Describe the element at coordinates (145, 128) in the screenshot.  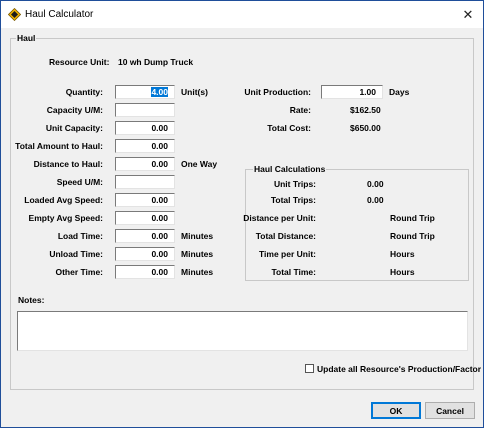
I see `unit-capacity-input: 0.00` at that location.